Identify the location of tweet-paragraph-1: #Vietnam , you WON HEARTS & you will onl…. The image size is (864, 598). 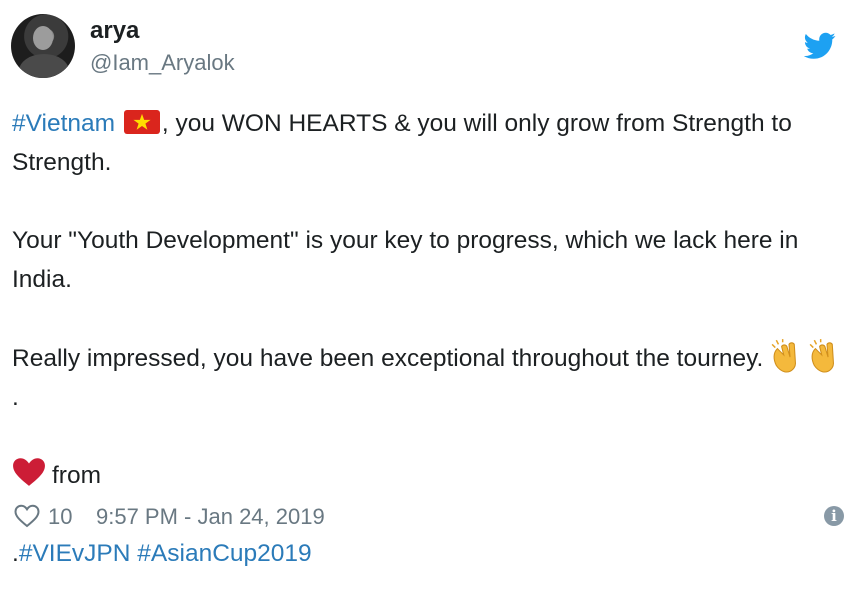
(432, 143).